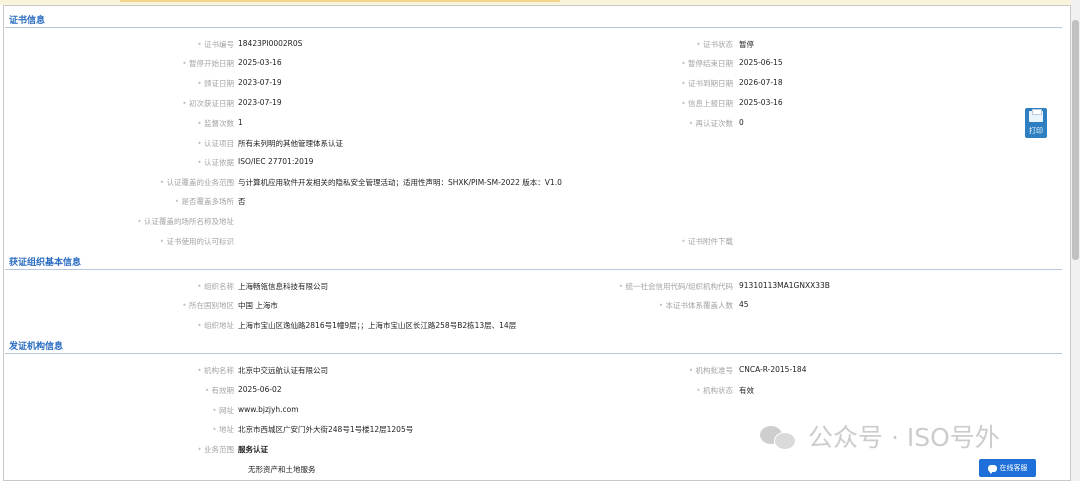 This screenshot has height=481, width=1080. I want to click on online-service-label: 在线客服, so click(1013, 468).